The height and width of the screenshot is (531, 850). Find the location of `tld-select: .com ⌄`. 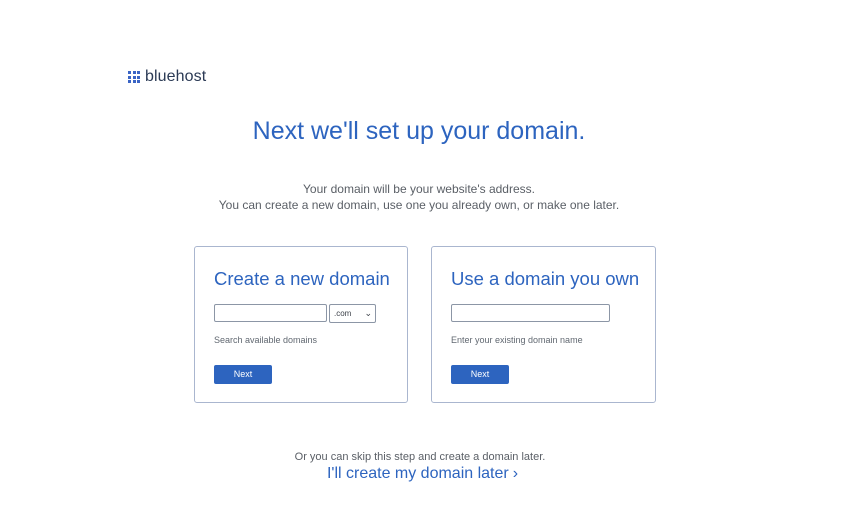

tld-select: .com ⌄ is located at coordinates (352, 313).